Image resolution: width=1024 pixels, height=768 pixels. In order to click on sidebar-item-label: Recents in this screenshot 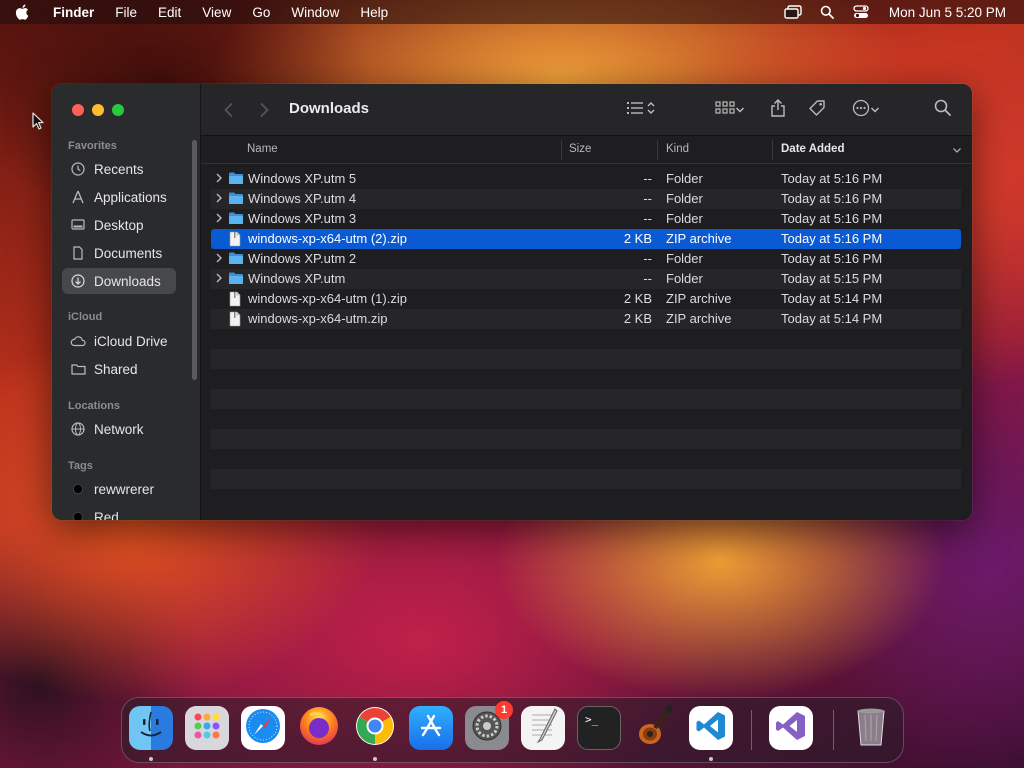, I will do `click(119, 169)`.